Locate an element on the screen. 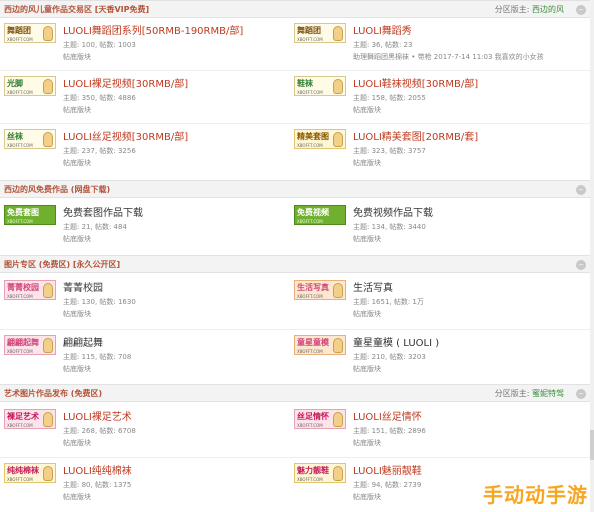 Image resolution: width=594 pixels, height=512 pixels. section-title: 西边的风免费作品 (网盘下载) is located at coordinates (57, 189).